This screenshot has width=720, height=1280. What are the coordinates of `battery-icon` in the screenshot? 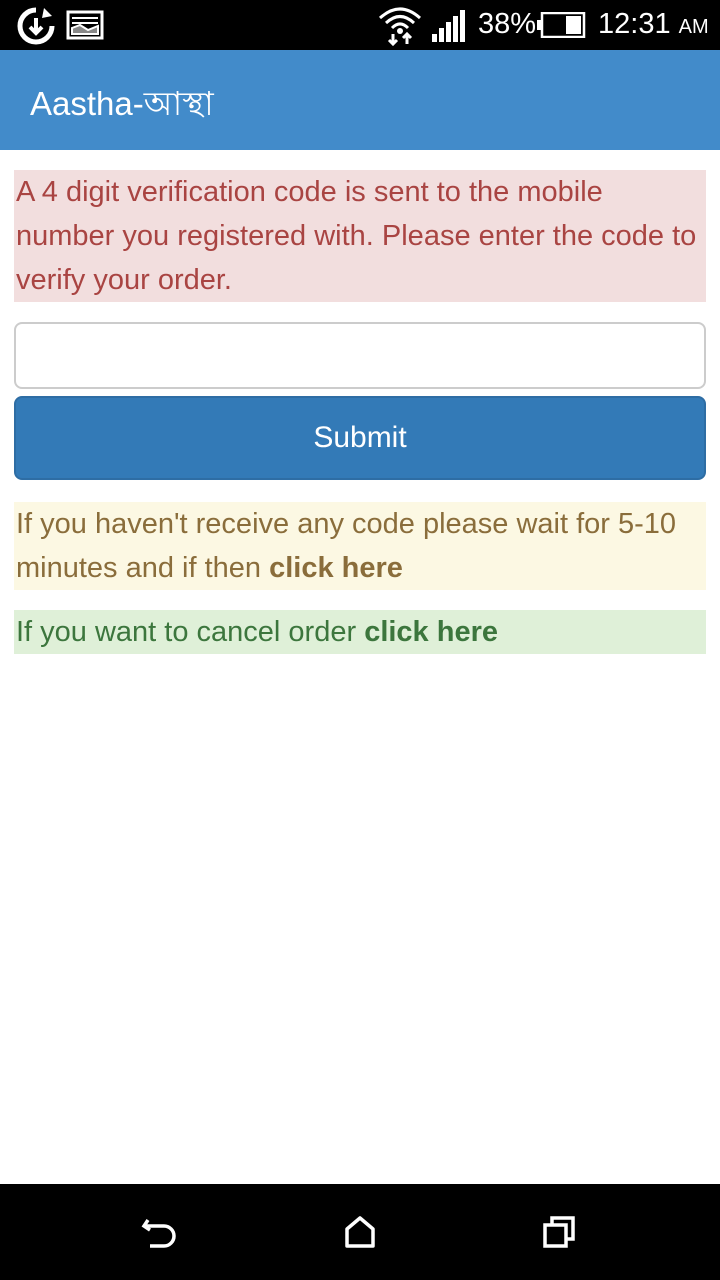 It's located at (561, 27).